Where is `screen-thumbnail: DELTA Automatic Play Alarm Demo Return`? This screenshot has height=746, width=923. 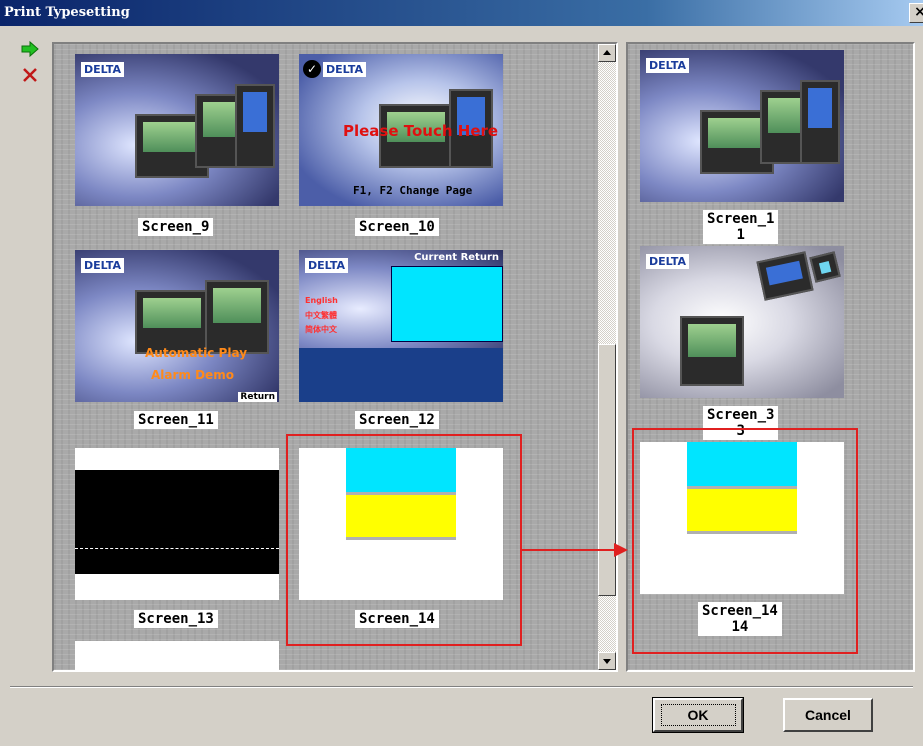
screen-thumbnail: DELTA Automatic Play Alarm Demo Return is located at coordinates (177, 326).